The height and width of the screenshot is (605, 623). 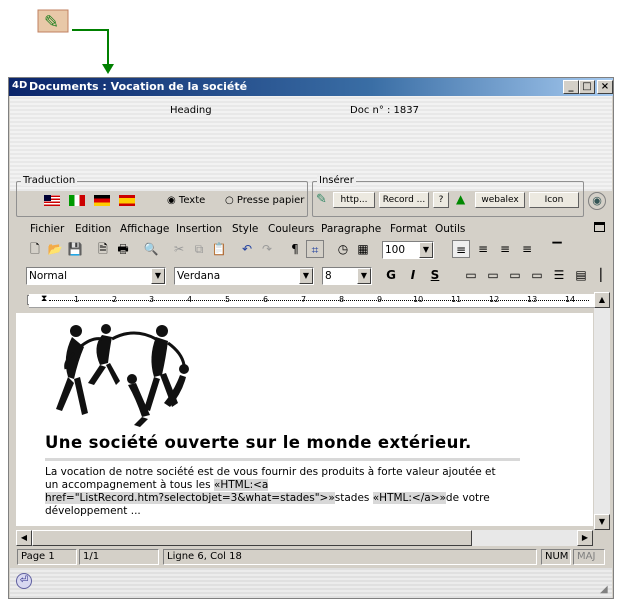 I want to click on scroll-thumb, so click(x=252, y=538).